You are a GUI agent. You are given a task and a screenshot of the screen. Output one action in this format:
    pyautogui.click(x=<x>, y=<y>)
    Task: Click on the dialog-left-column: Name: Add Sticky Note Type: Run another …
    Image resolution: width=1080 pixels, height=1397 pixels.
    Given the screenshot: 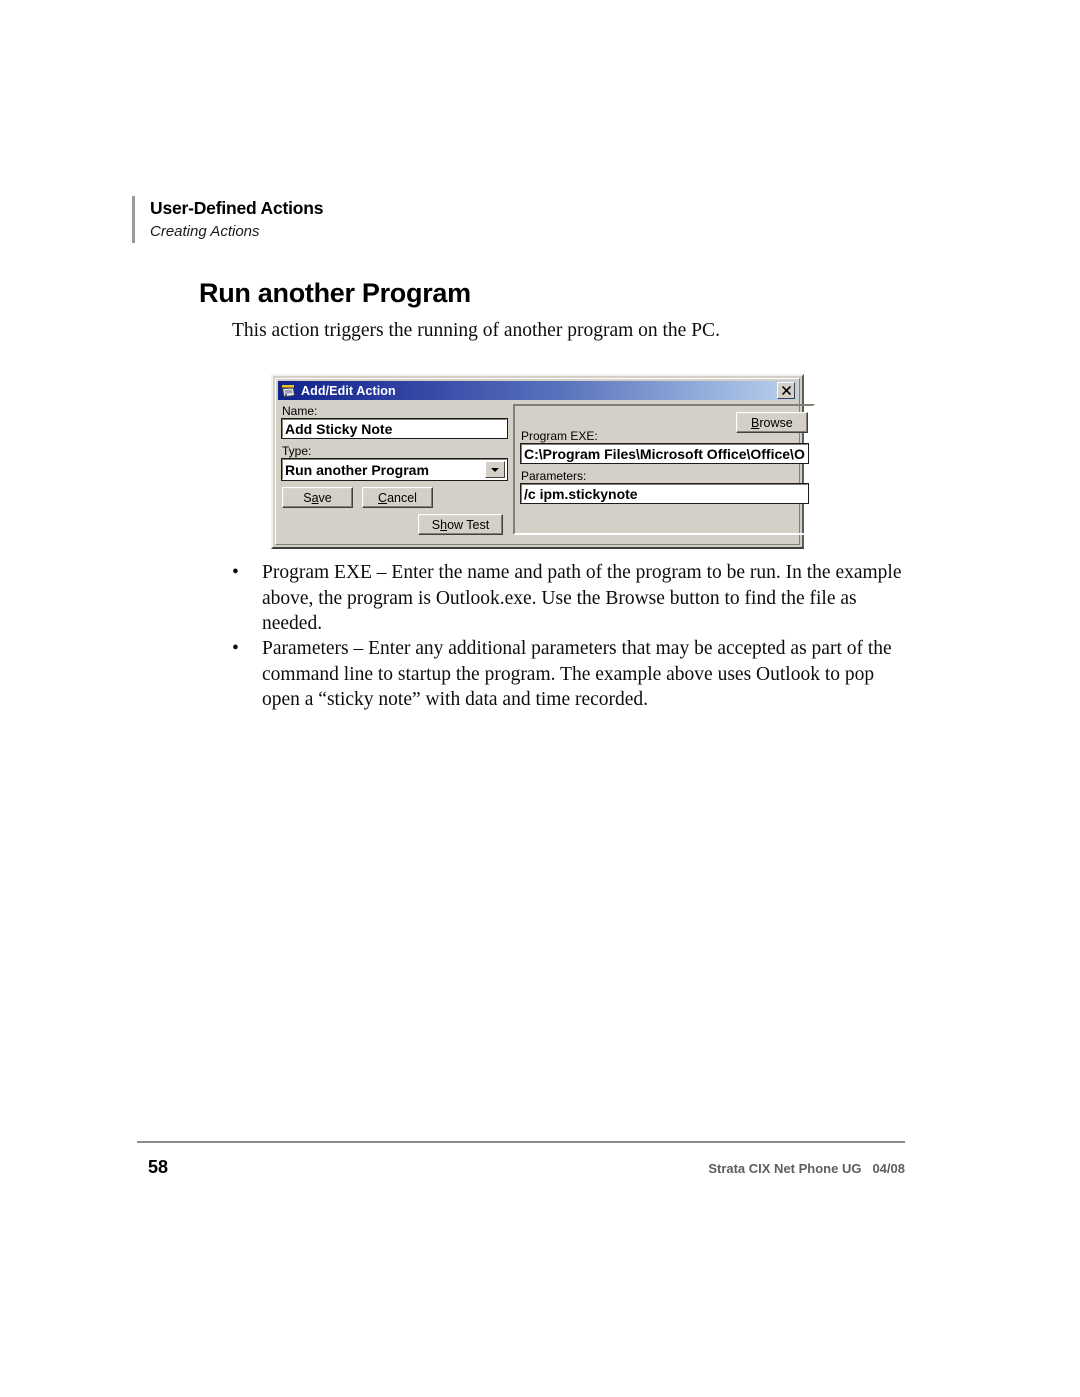 What is the action you would take?
    pyautogui.click(x=394, y=469)
    